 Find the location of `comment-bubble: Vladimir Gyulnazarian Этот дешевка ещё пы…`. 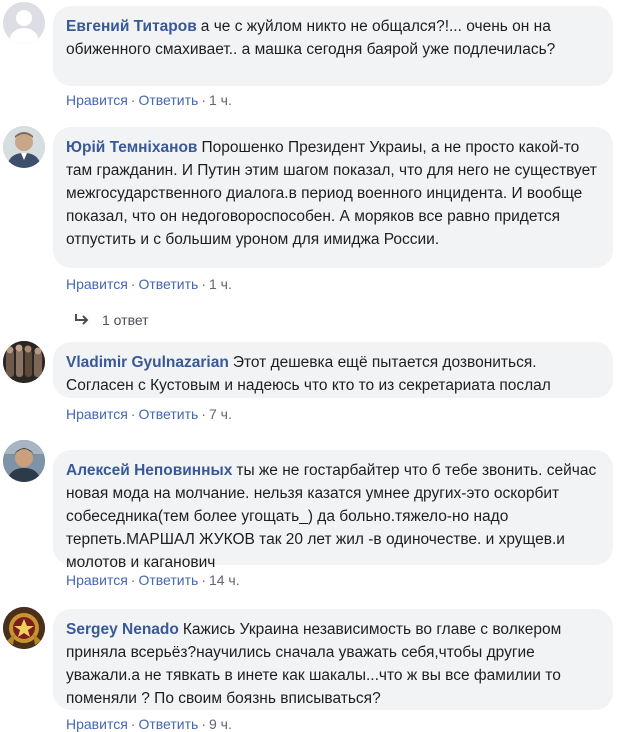

comment-bubble: Vladimir Gyulnazarian Этот дешевка ещё пы… is located at coordinates (333, 370).